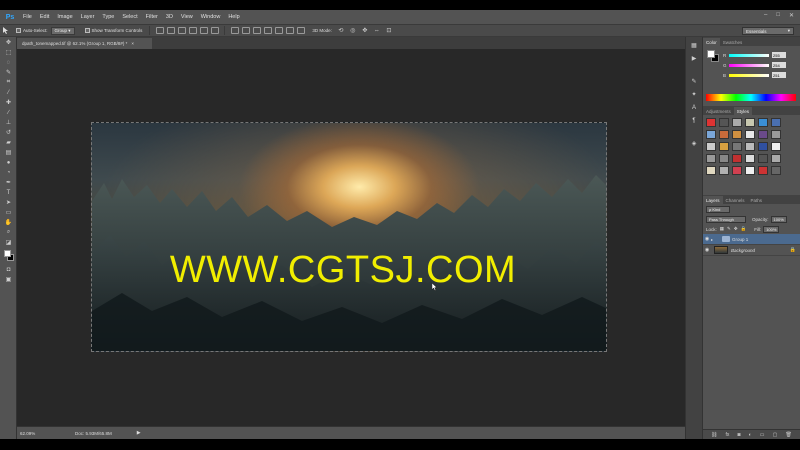 This screenshot has height=450, width=800. I want to click on menu-3d: 3D, so click(169, 17).